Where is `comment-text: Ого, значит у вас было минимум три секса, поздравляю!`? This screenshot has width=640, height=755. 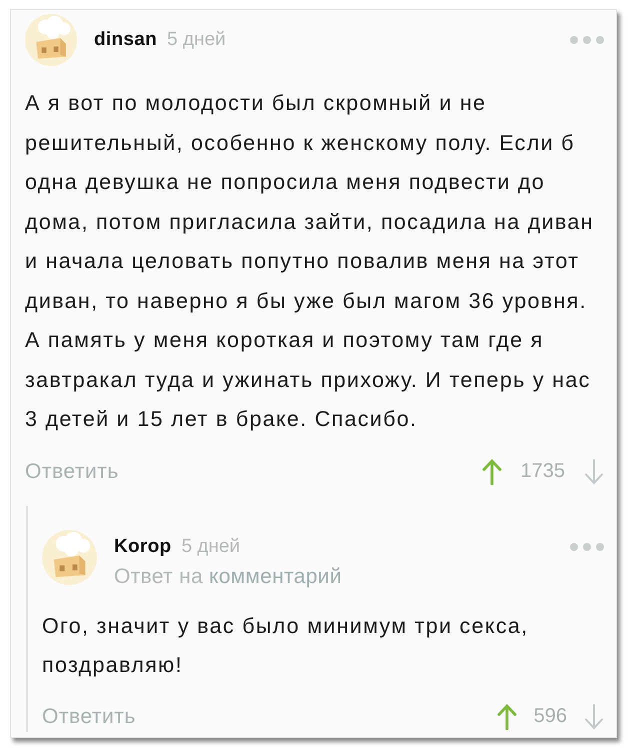
comment-text: Ого, значит у вас было минимум три секса, поздравляю! is located at coordinates (286, 645).